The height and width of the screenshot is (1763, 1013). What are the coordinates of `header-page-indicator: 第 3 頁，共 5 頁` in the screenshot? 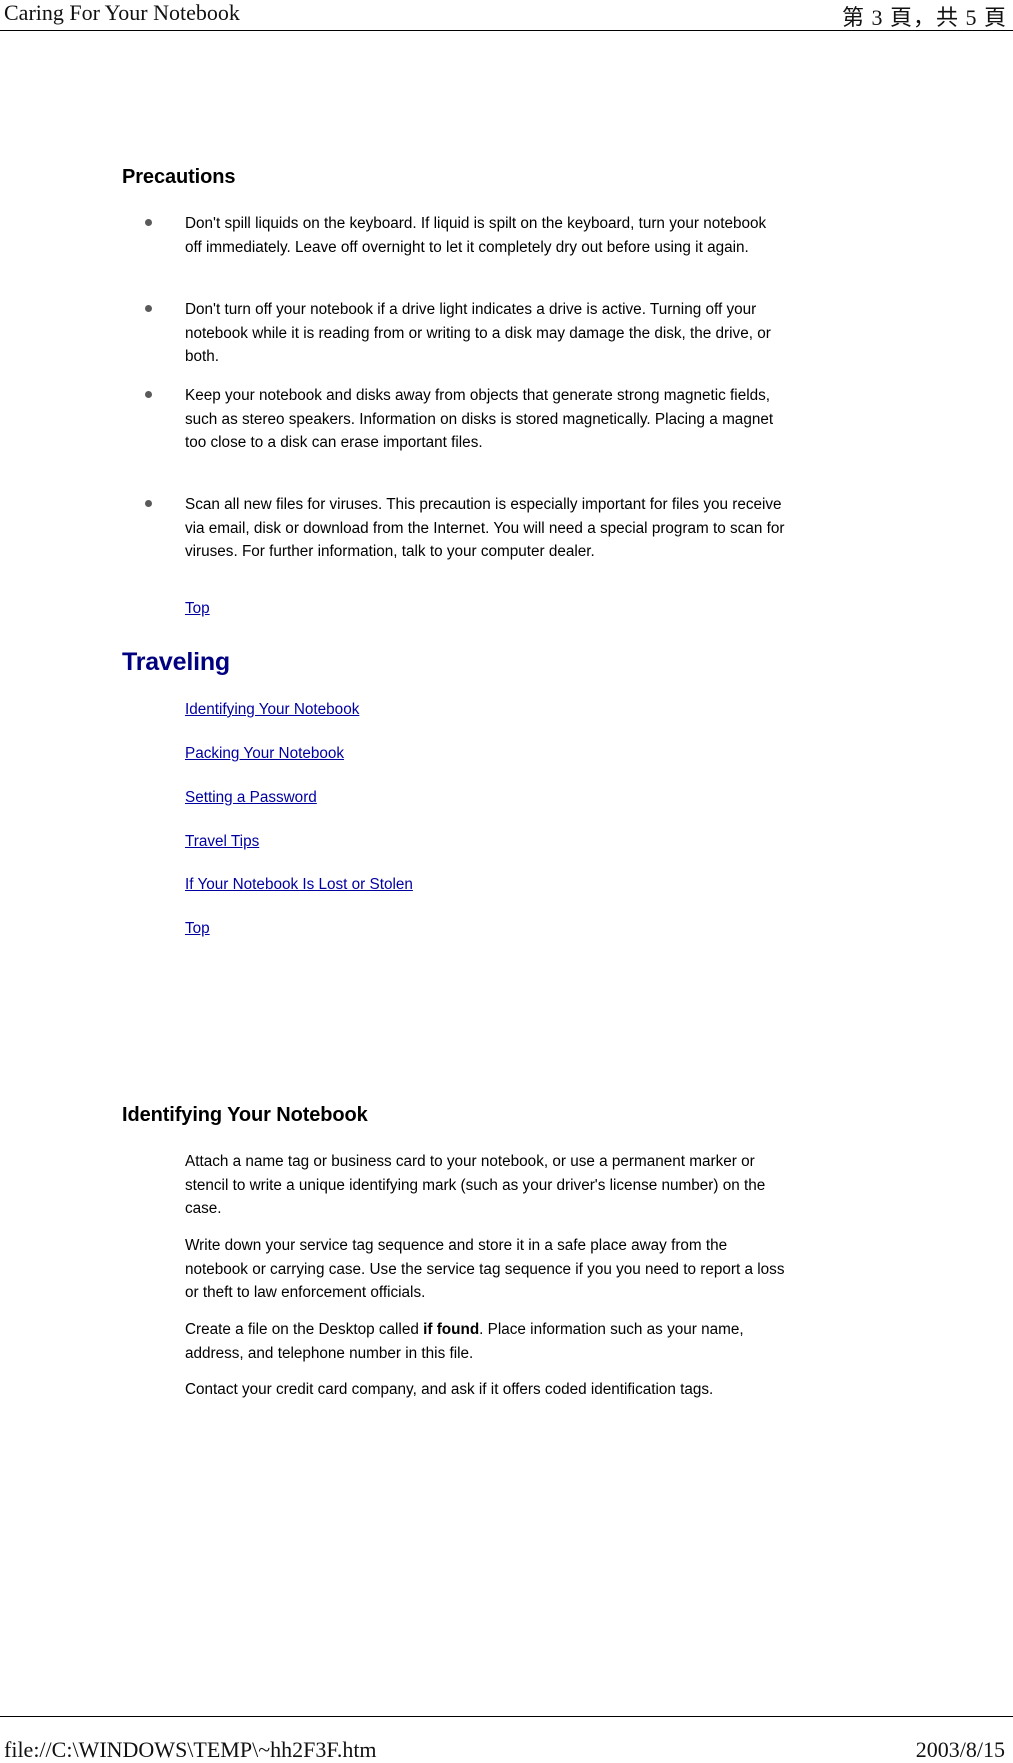 It's located at (924, 17).